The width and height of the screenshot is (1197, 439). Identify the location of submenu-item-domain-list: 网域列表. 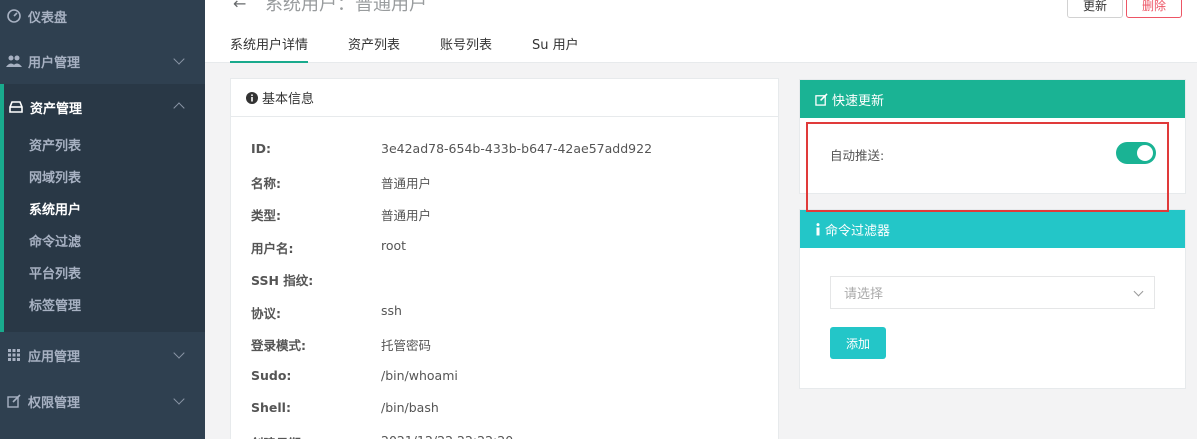
(55, 176).